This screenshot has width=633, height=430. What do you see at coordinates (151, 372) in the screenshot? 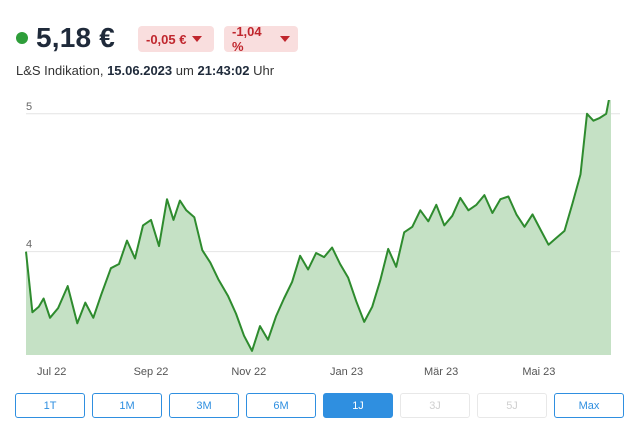
I see `x-tick-label: Sep 22` at bounding box center [151, 372].